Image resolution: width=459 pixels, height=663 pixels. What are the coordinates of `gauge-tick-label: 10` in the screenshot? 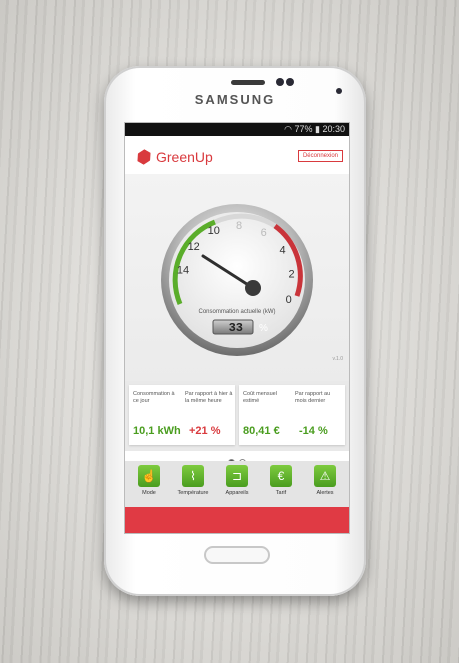 It's located at (214, 231).